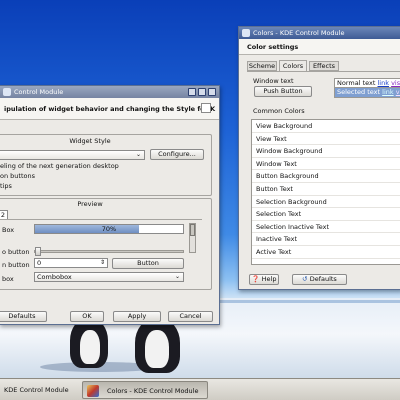  I want to click on preview-label: Preview, so click(90, 204).